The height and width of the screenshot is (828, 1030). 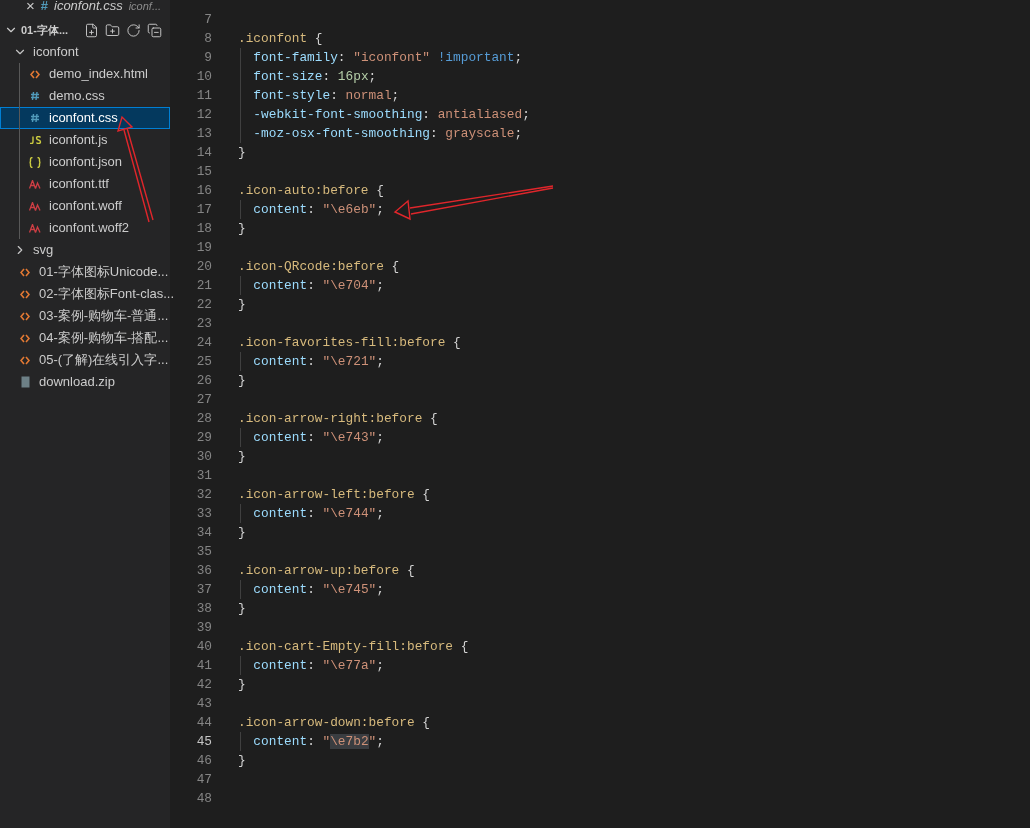 What do you see at coordinates (338, 418) in the screenshot?
I see `code-line: .icon-arrow-right:before {` at bounding box center [338, 418].